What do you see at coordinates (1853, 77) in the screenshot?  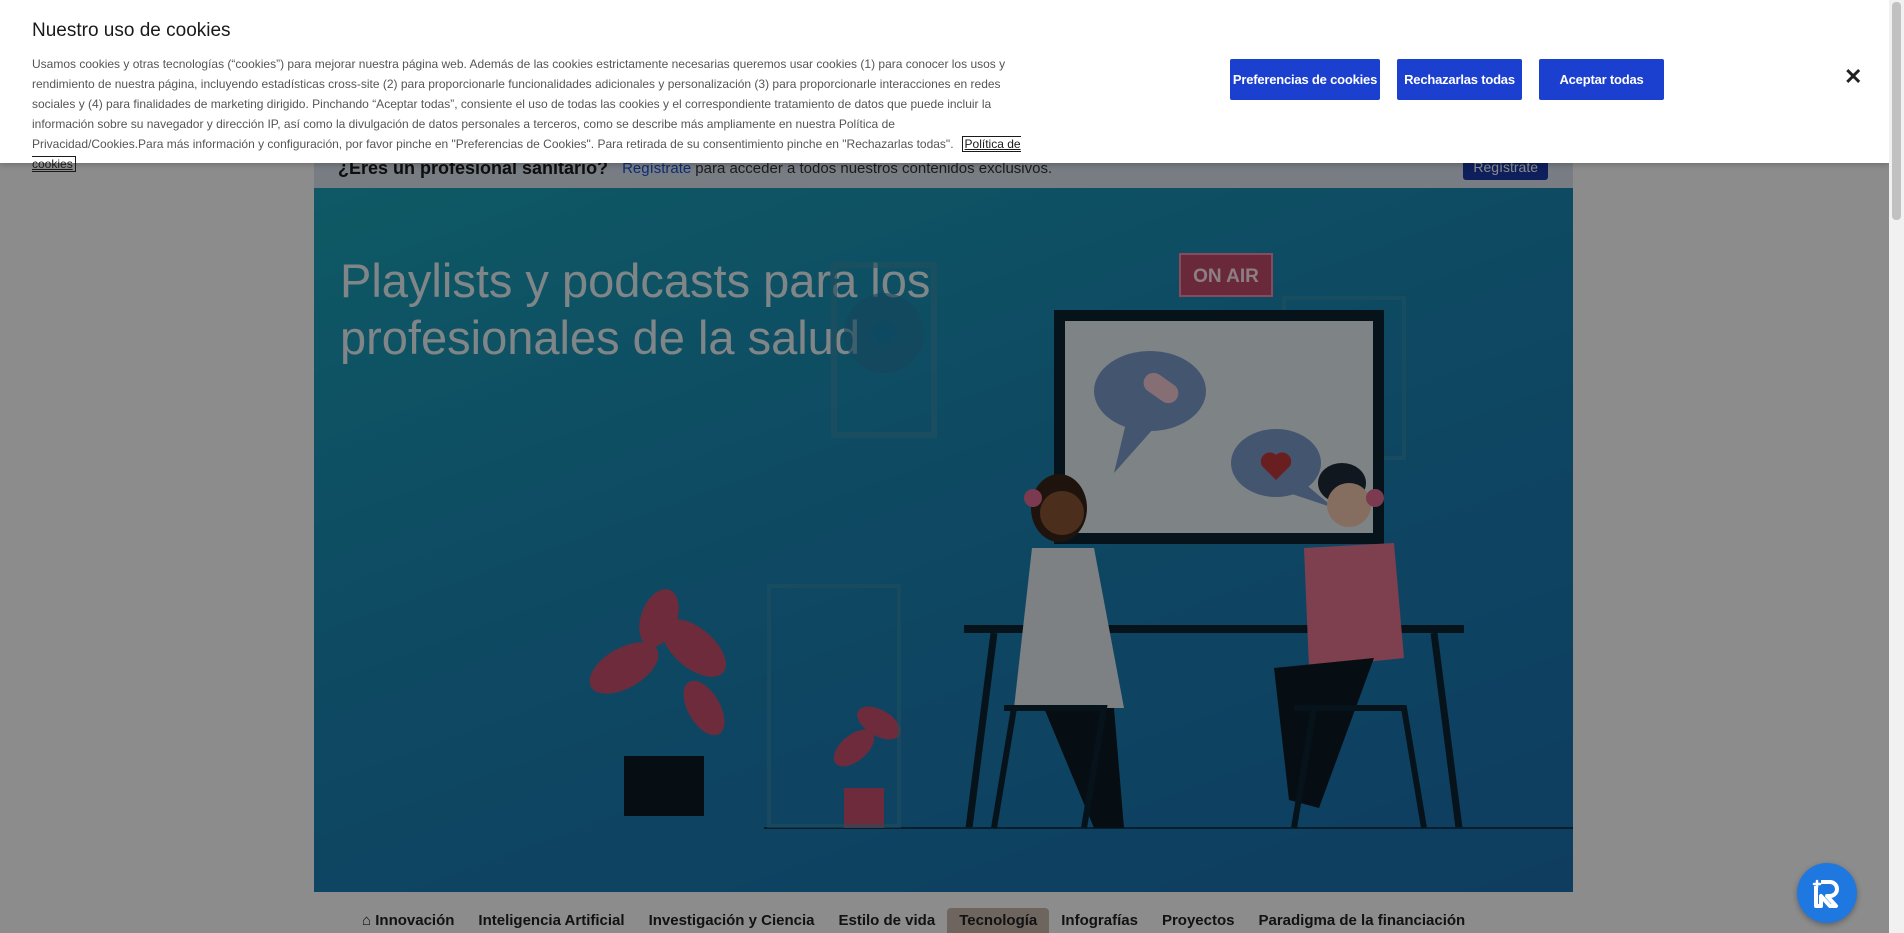 I see `close-icon: ✕` at bounding box center [1853, 77].